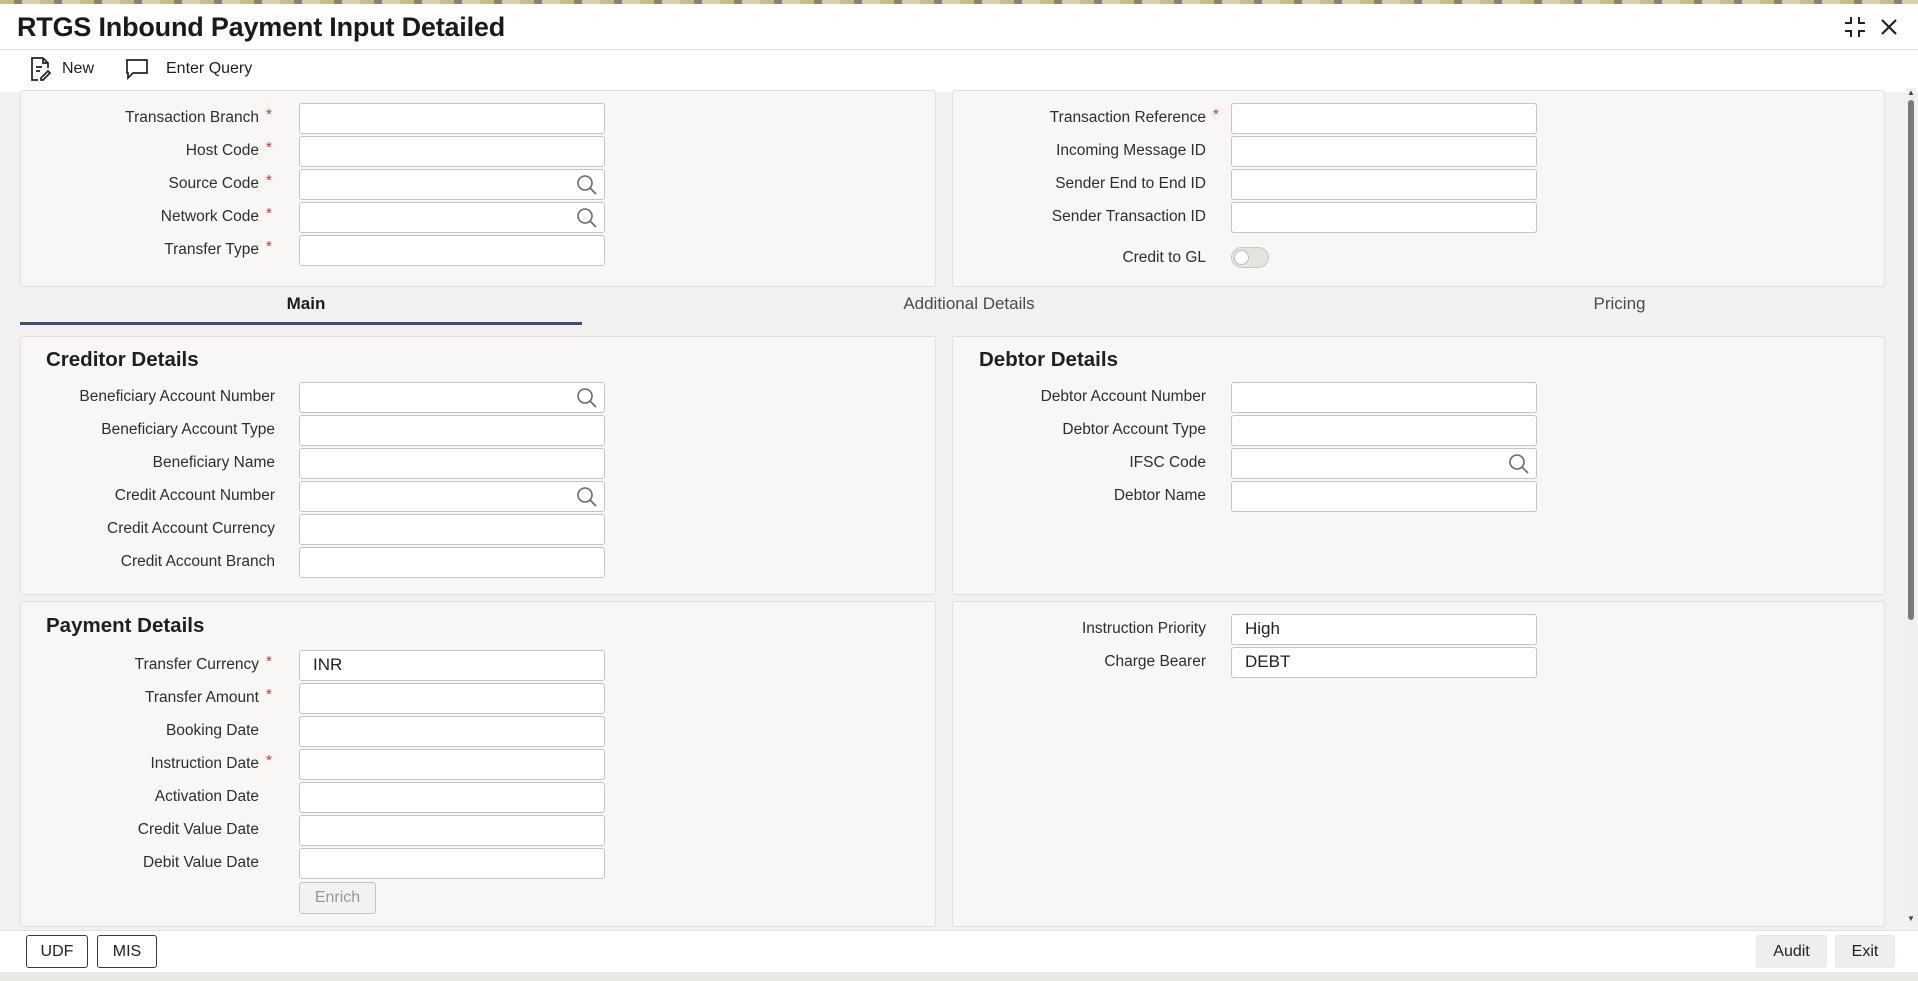 This screenshot has width=1918, height=981. Describe the element at coordinates (57, 951) in the screenshot. I see `udf-button: UDF` at that location.